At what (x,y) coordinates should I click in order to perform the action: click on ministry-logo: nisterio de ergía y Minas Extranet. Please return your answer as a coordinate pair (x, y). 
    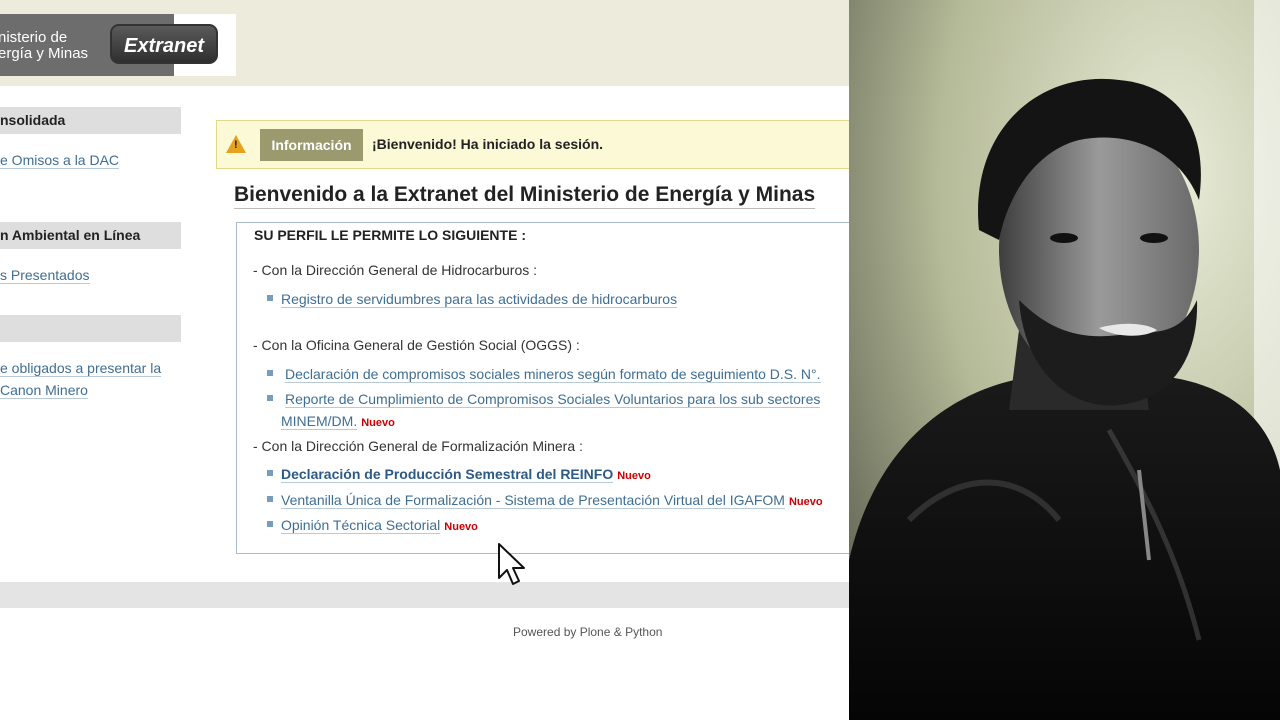
    Looking at the image, I should click on (118, 45).